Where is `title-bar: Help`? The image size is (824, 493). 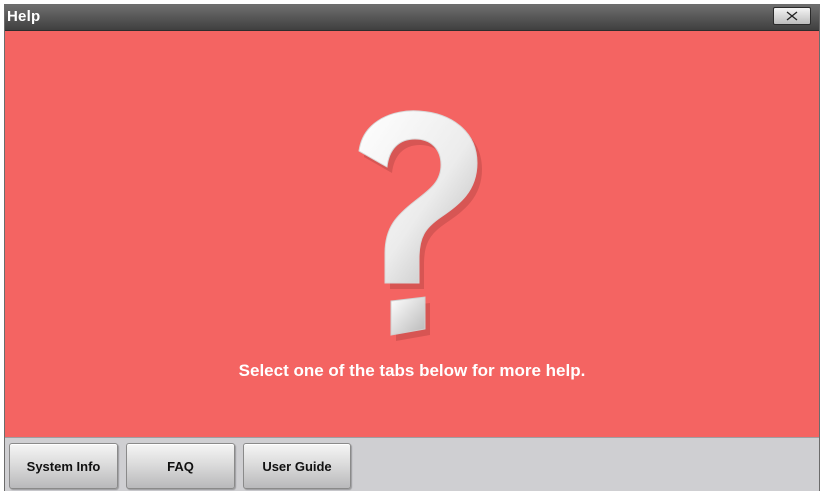 title-bar: Help is located at coordinates (412, 18).